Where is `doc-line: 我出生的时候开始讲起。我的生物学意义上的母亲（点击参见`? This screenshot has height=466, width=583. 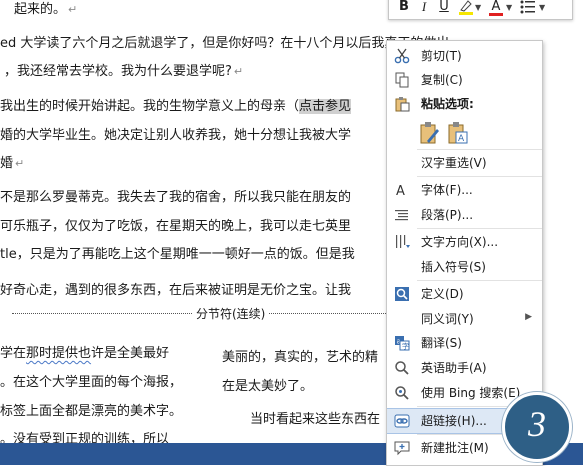 doc-line: 我出生的时候开始讲起。我的生物学意义上的母亲（点击参见 is located at coordinates (176, 106).